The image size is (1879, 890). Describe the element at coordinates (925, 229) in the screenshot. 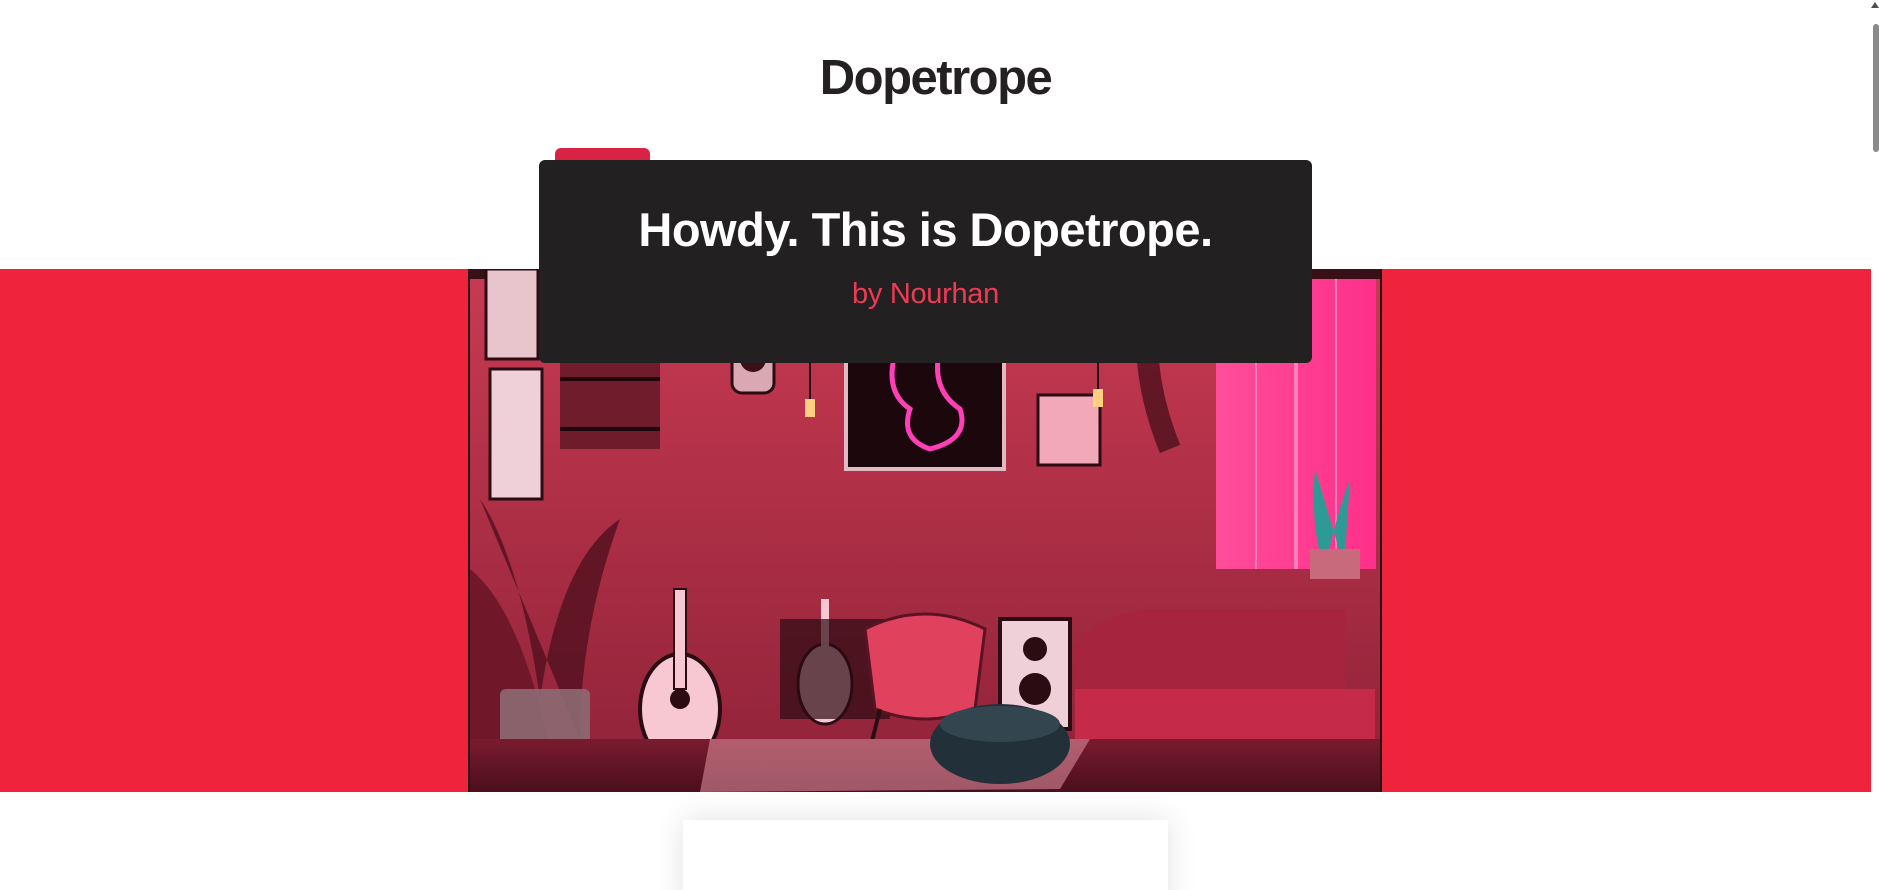

I see `banner-title: Howdy. This is Dopetrope.` at that location.